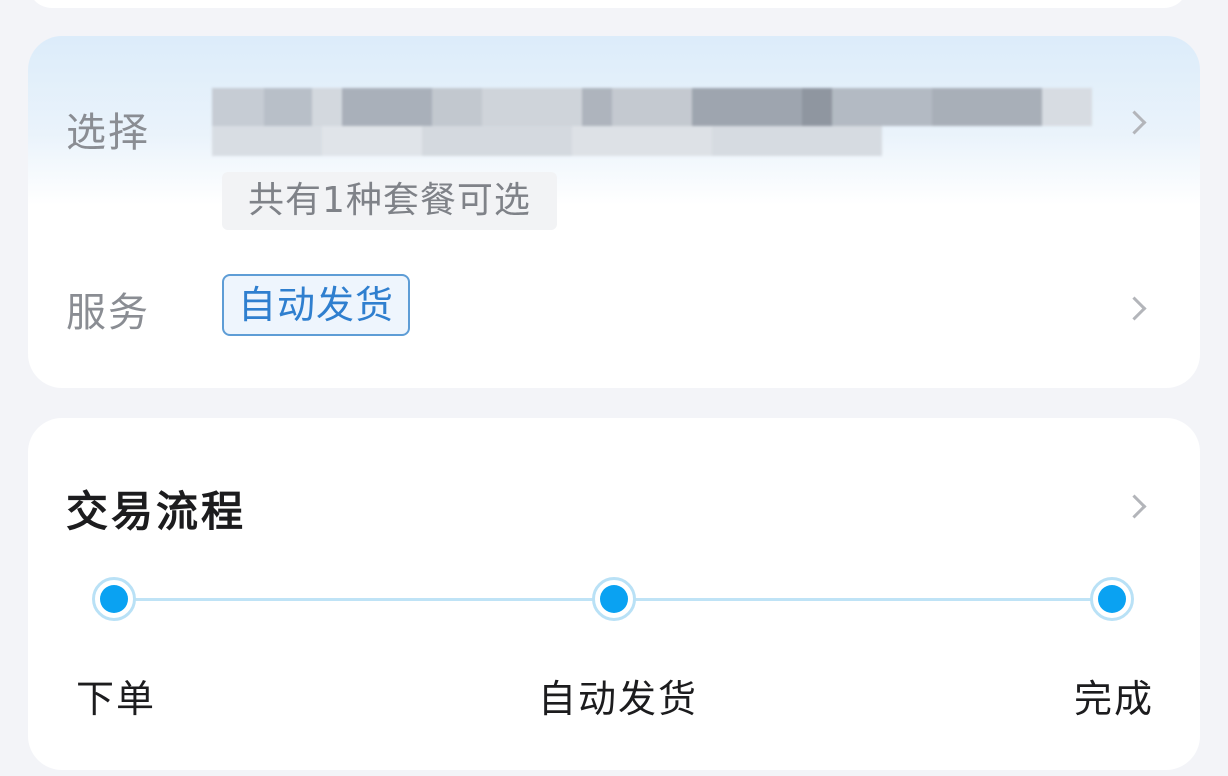 This screenshot has width=1228, height=776. I want to click on select-label: 选择, so click(108, 133).